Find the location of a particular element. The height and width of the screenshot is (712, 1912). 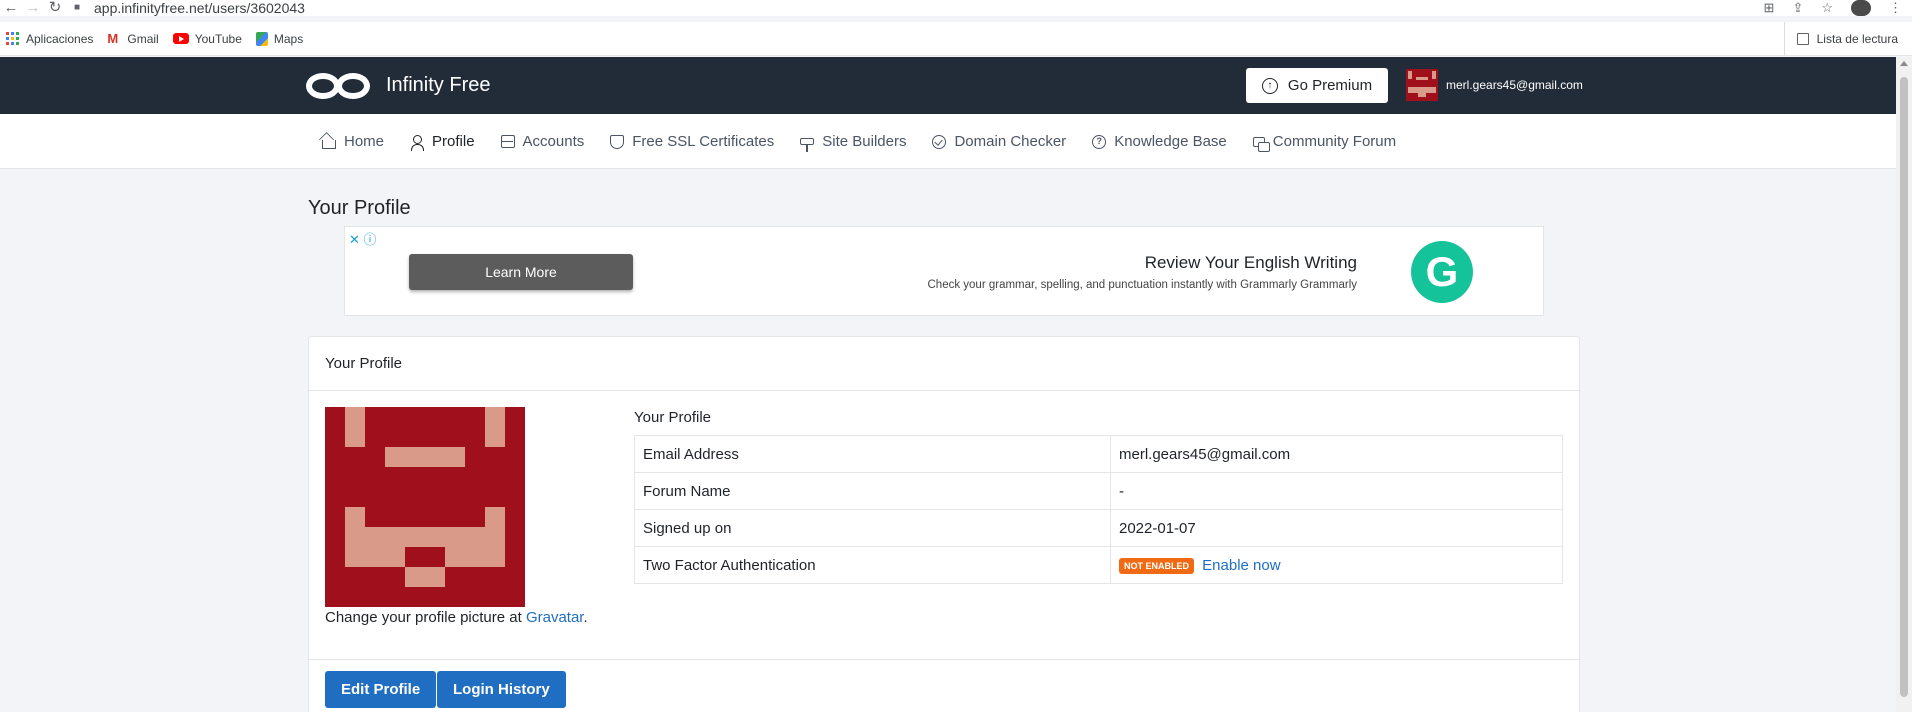

table-row: Email Address merl.gears45@gmail.com is located at coordinates (1098, 454).